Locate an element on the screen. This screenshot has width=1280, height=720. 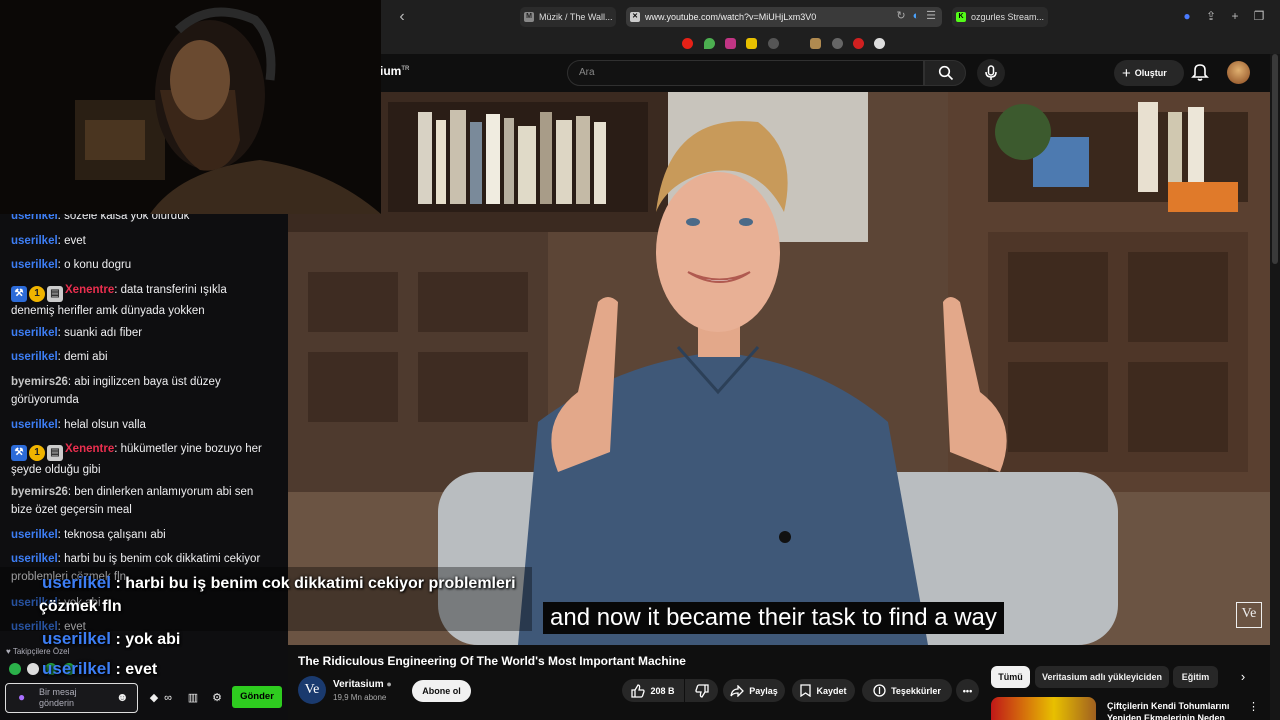
search-input: Ara is located at coordinates (745, 73).